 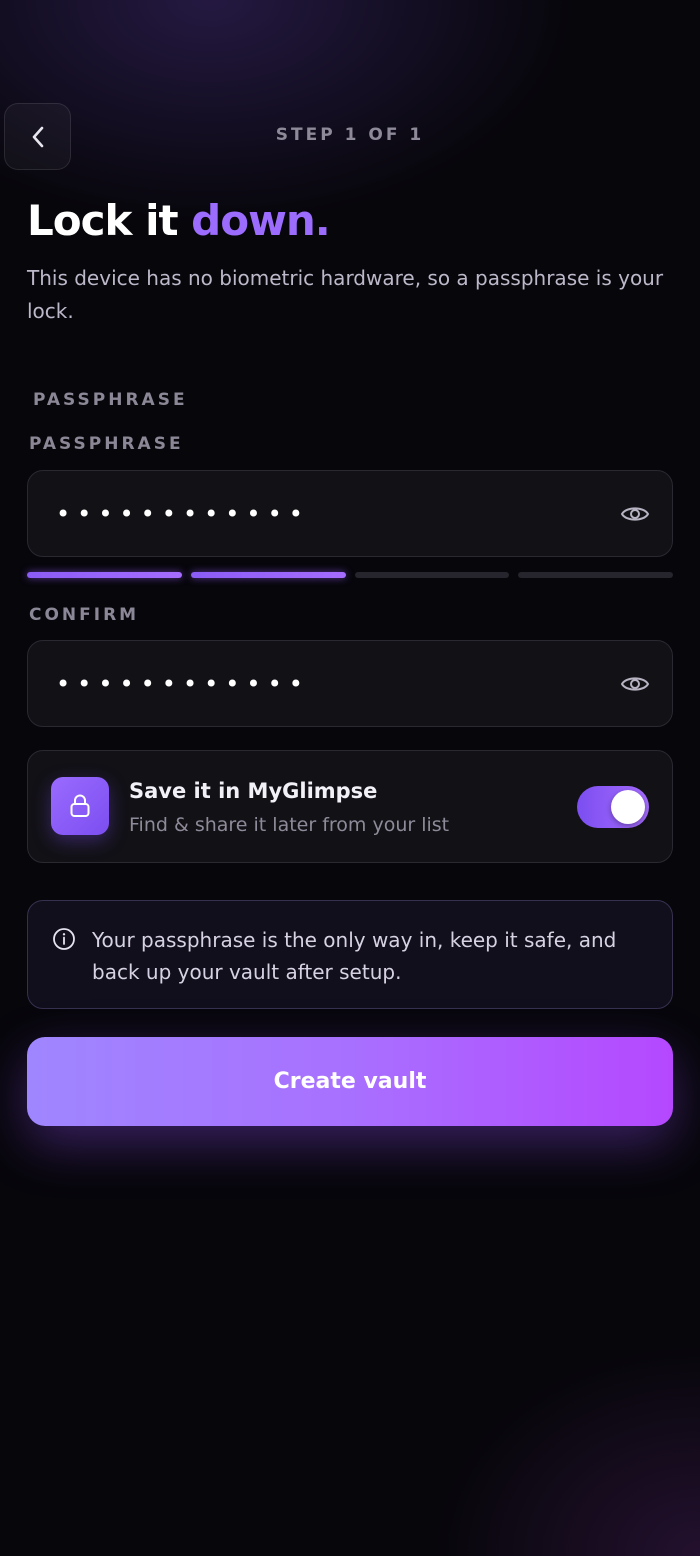 What do you see at coordinates (110, 400) in the screenshot?
I see `section-label: PASSPHRASE` at bounding box center [110, 400].